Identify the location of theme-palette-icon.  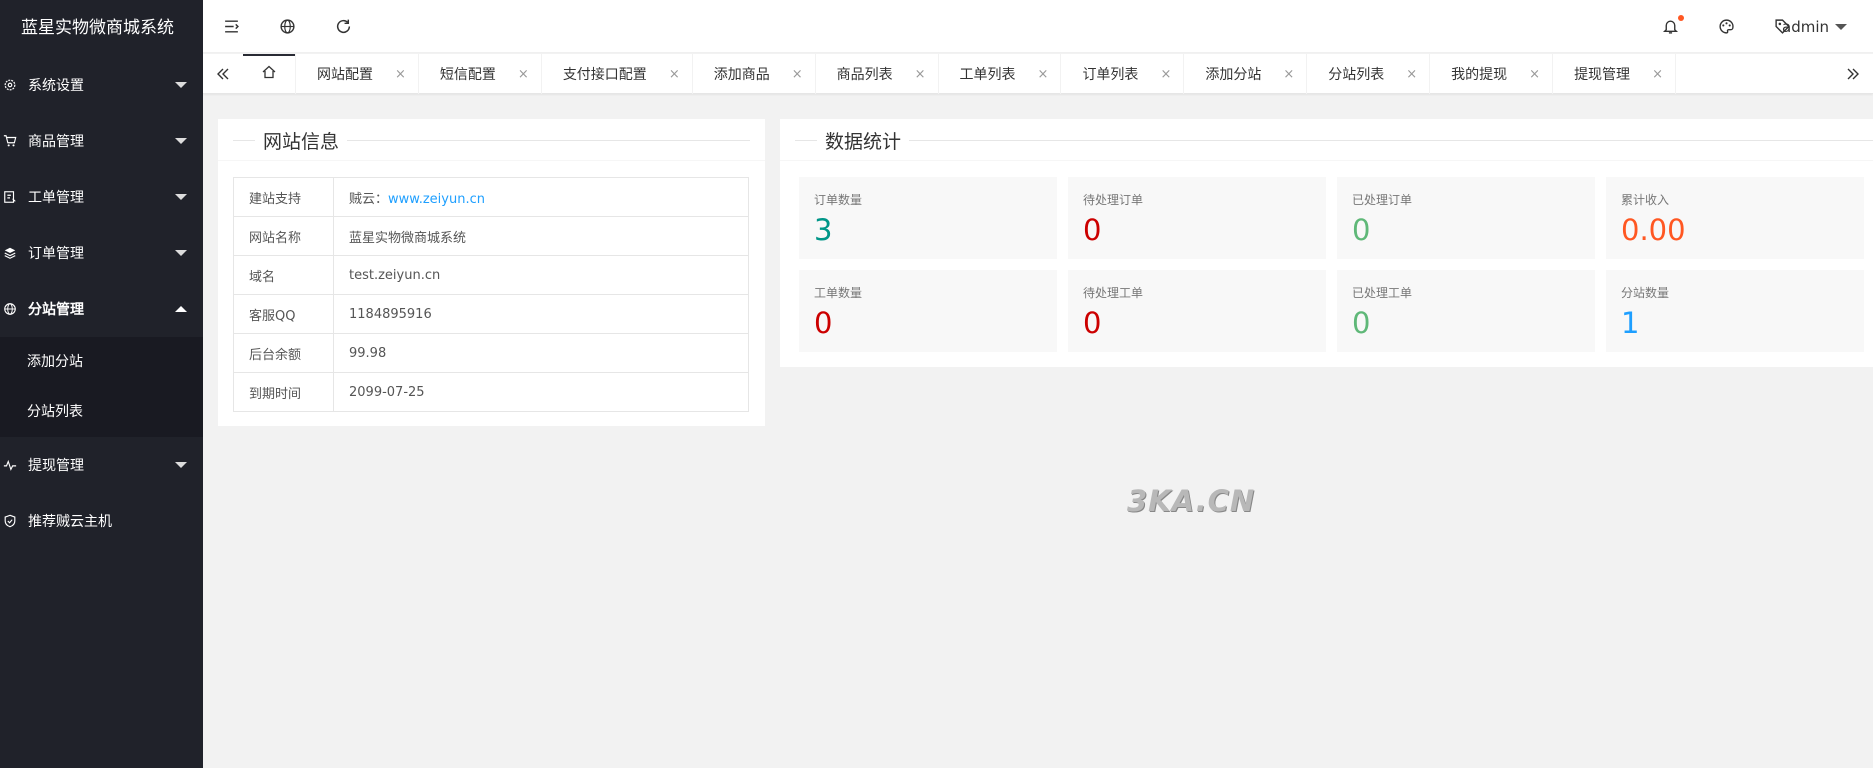
(1726, 26).